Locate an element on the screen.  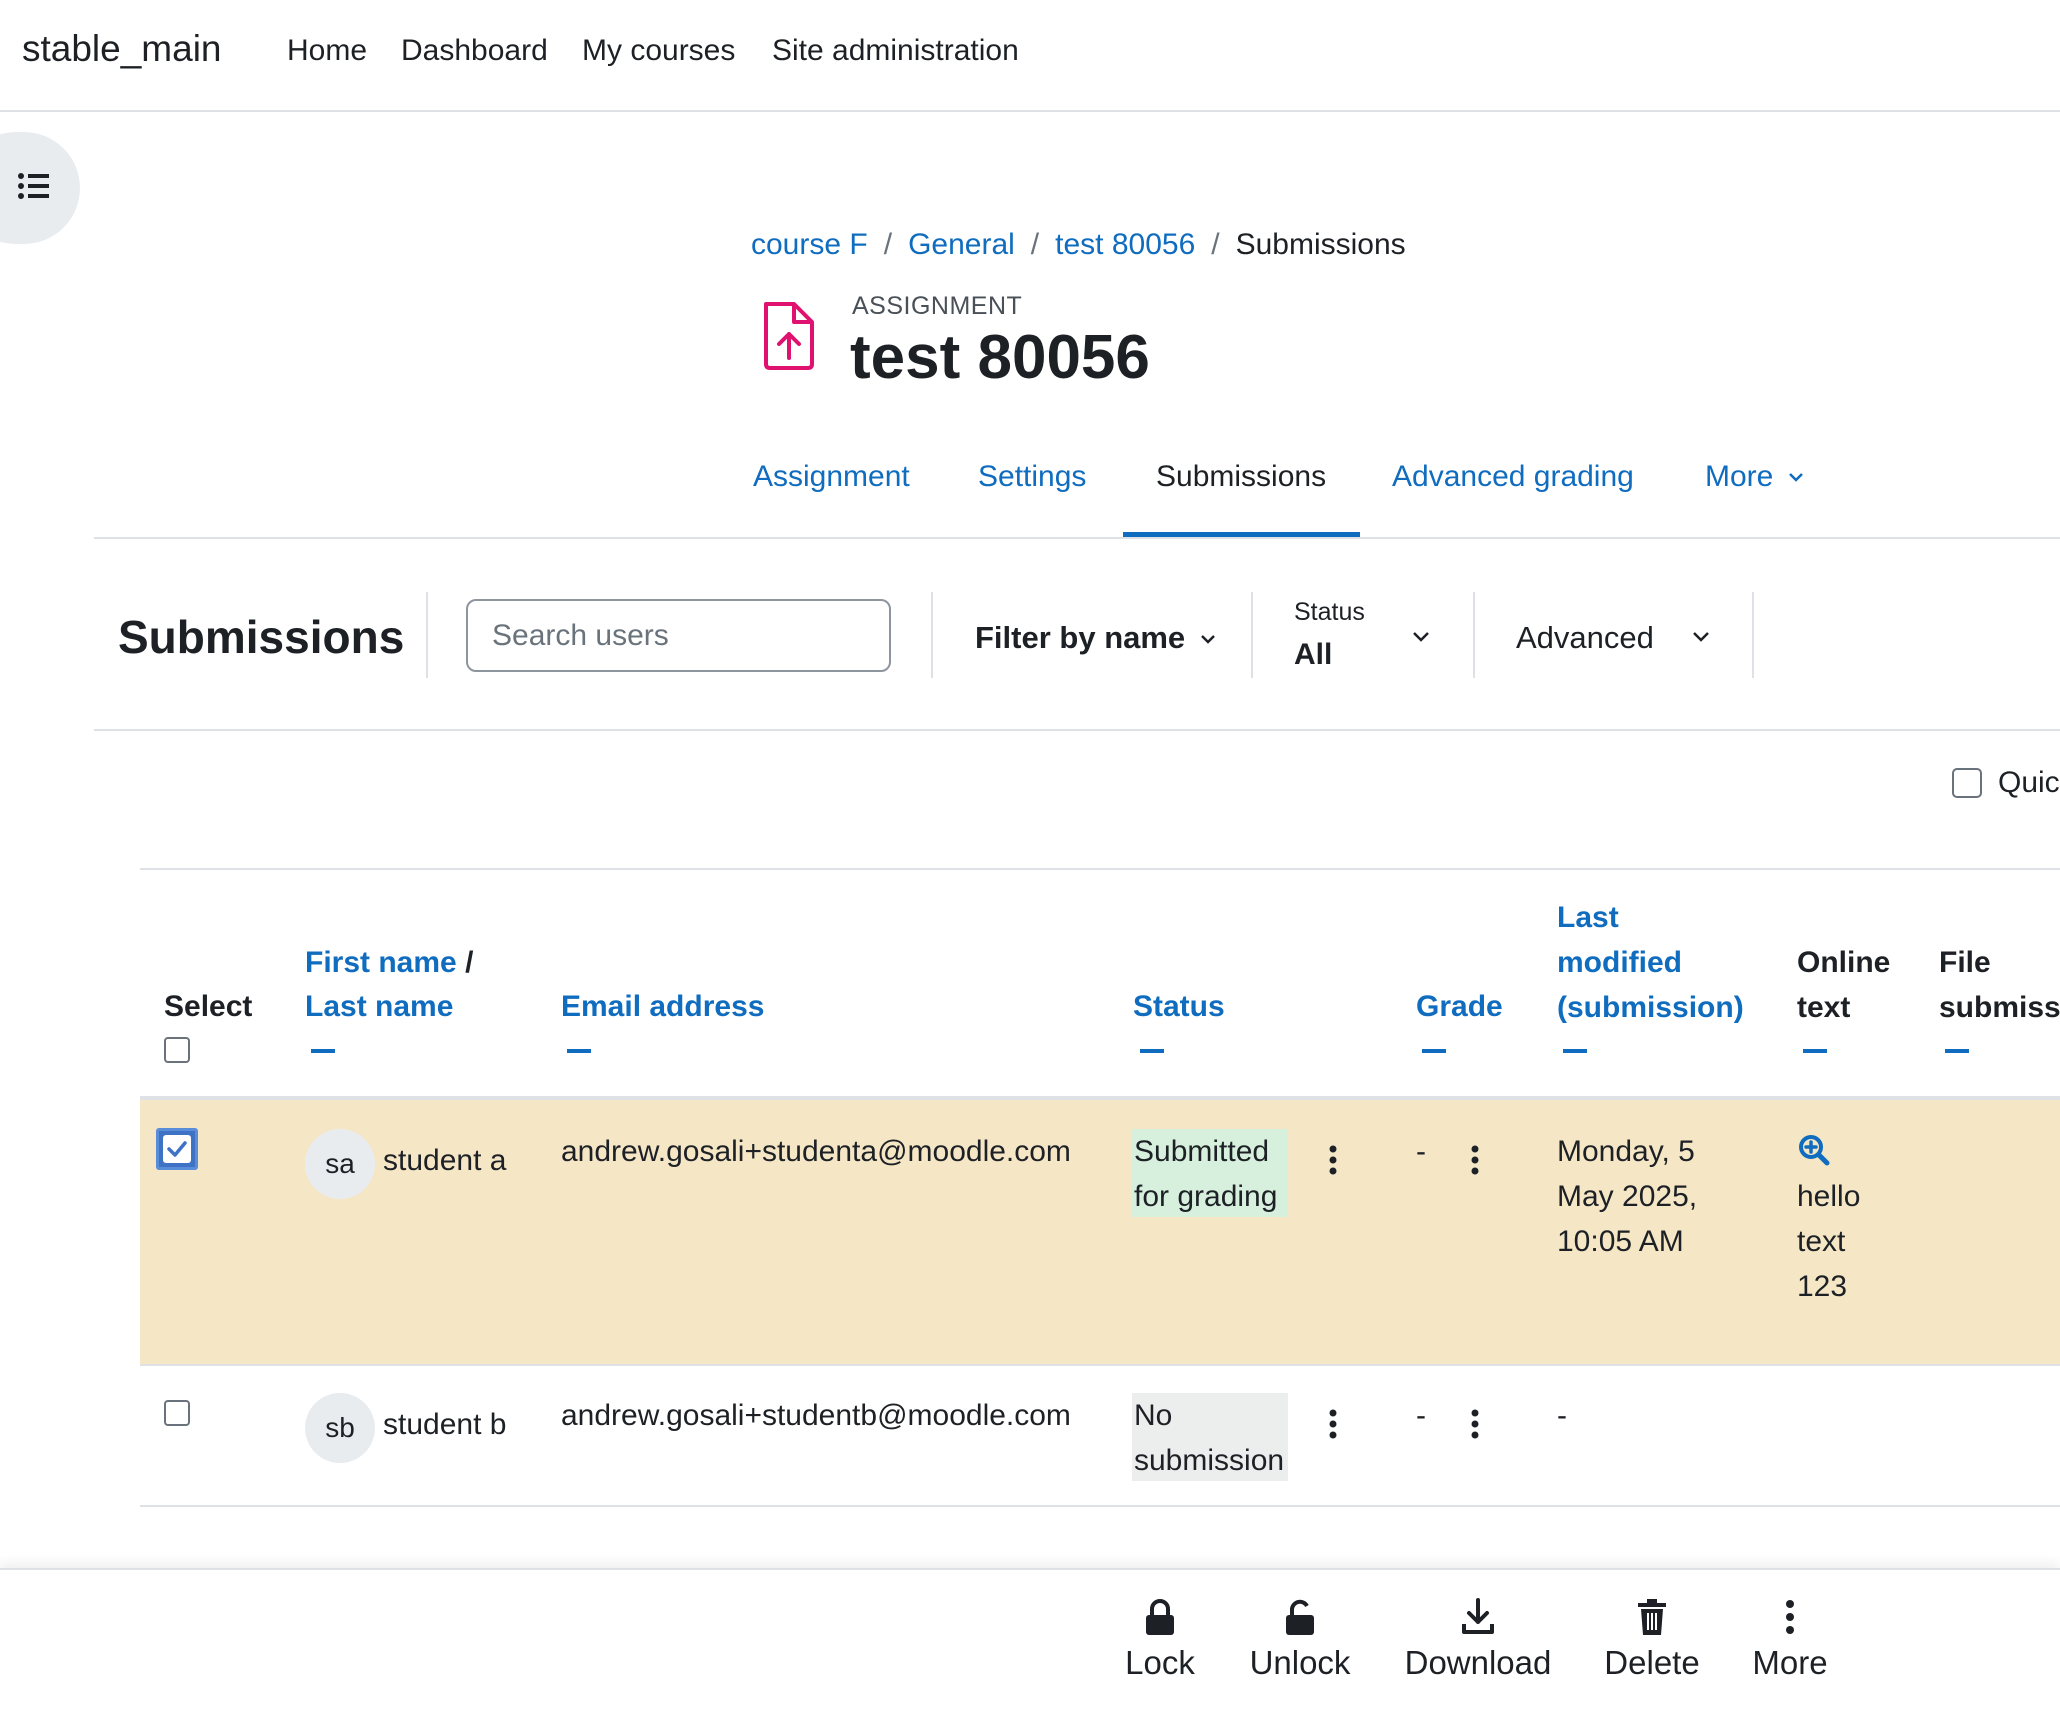
column-header-first-name: First name / is located at coordinates (389, 962).